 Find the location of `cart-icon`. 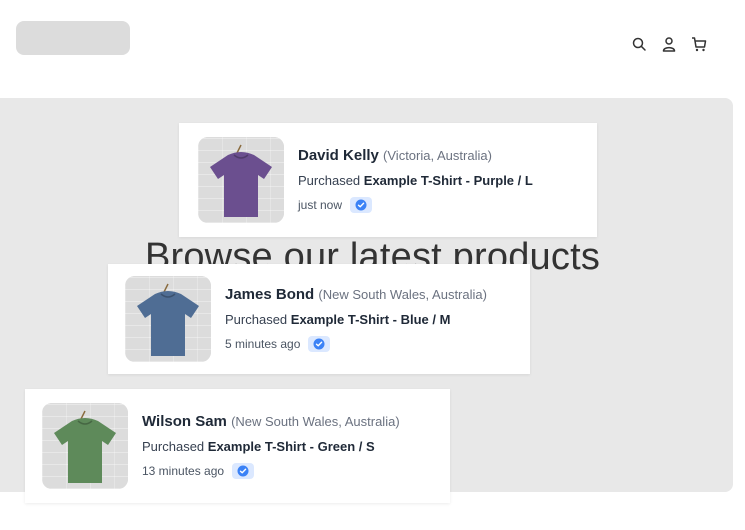

cart-icon is located at coordinates (699, 44).